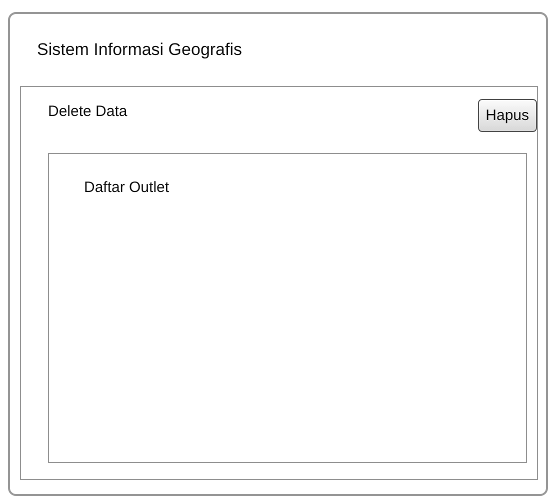 Image resolution: width=550 pixels, height=498 pixels. I want to click on window-title: Sistem Informasi Geografis, so click(139, 49).